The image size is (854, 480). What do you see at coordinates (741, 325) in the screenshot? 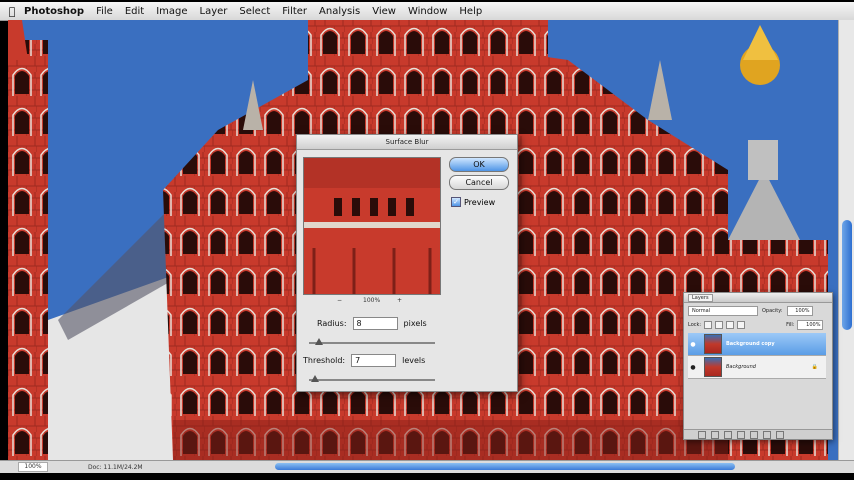
I see `lock-all-icon` at bounding box center [741, 325].